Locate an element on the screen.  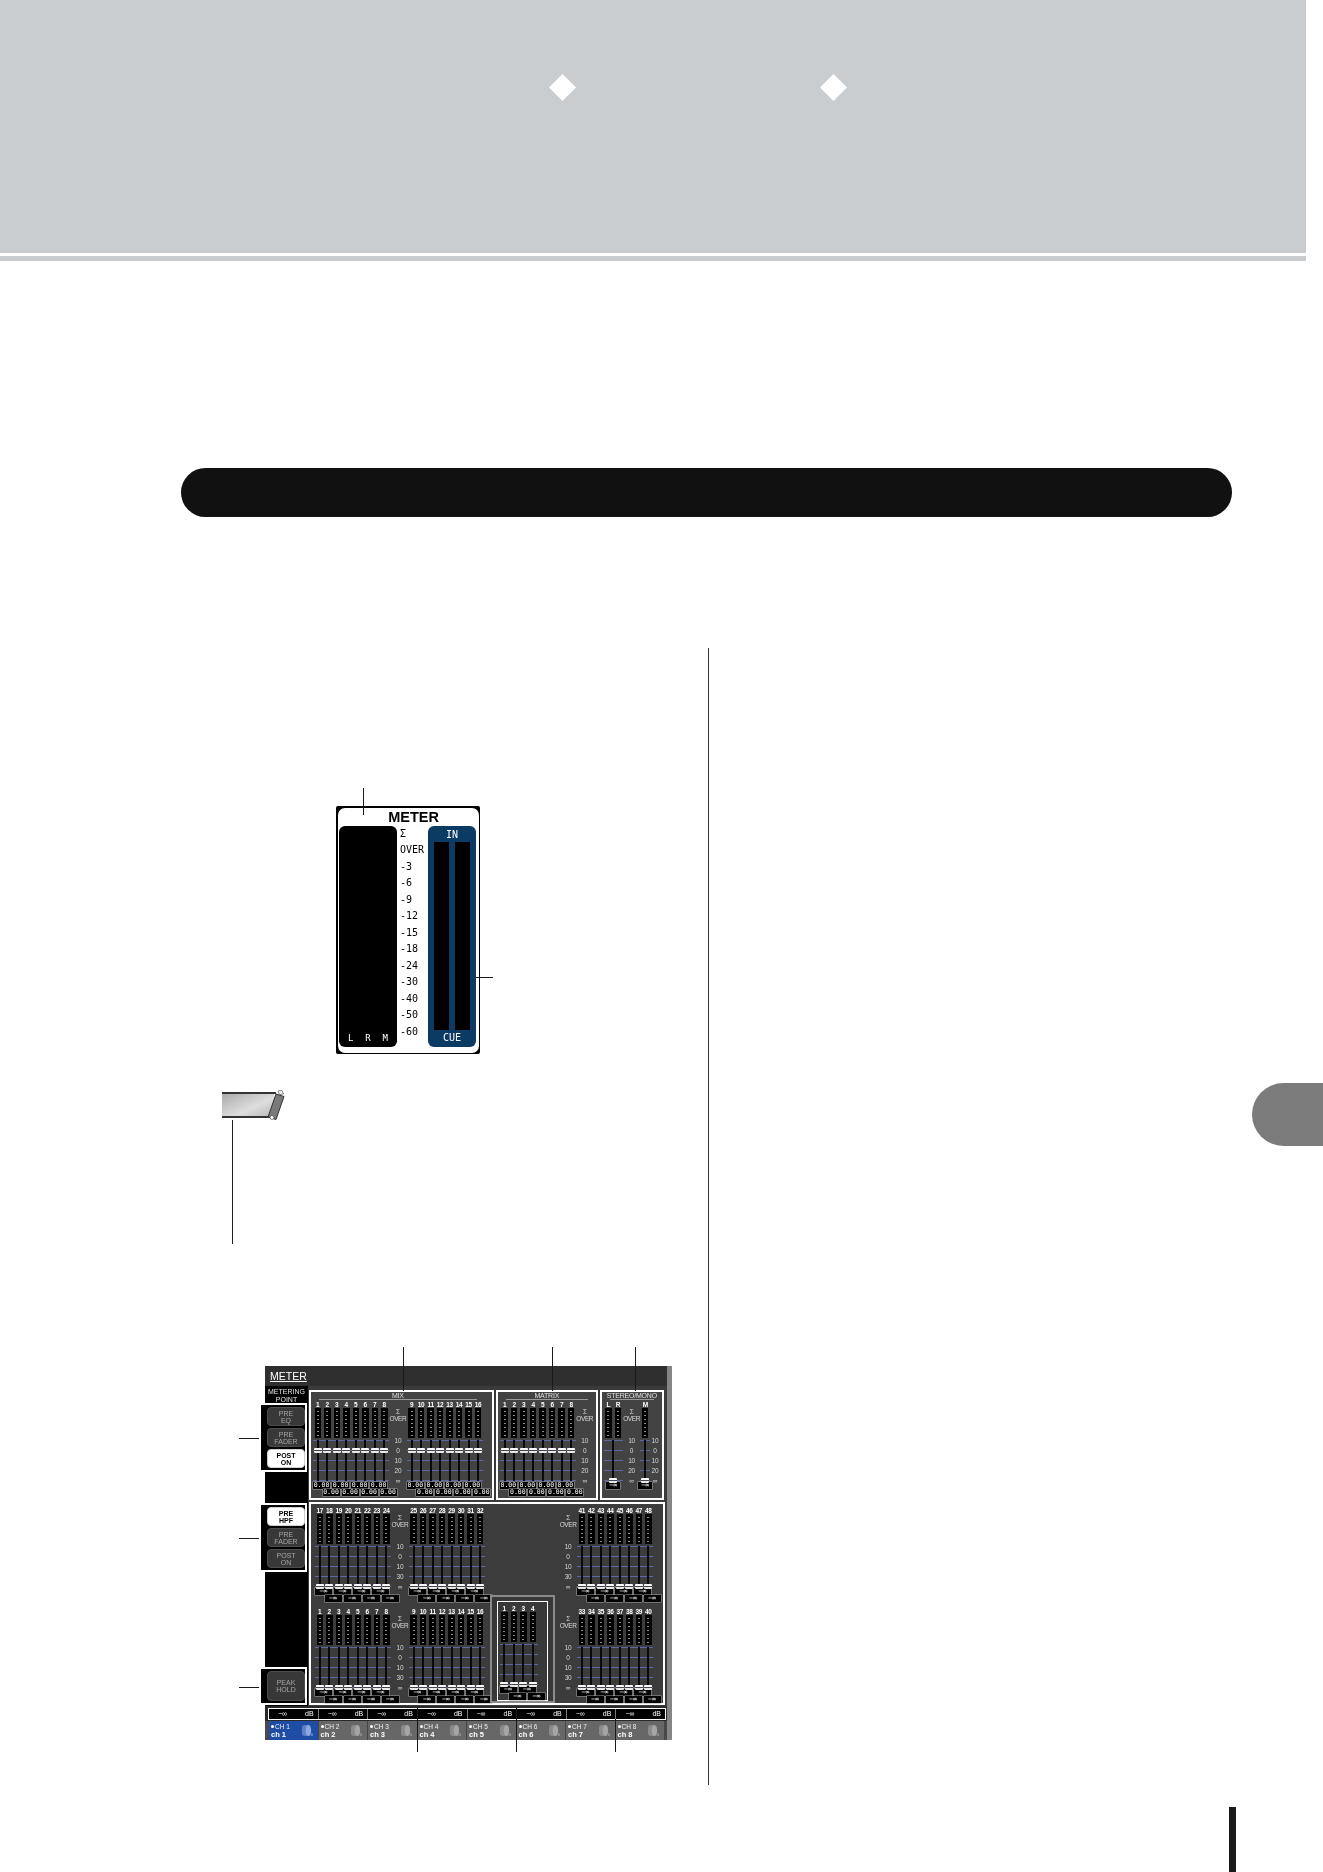
diamond-icon is located at coordinates (833, 87).